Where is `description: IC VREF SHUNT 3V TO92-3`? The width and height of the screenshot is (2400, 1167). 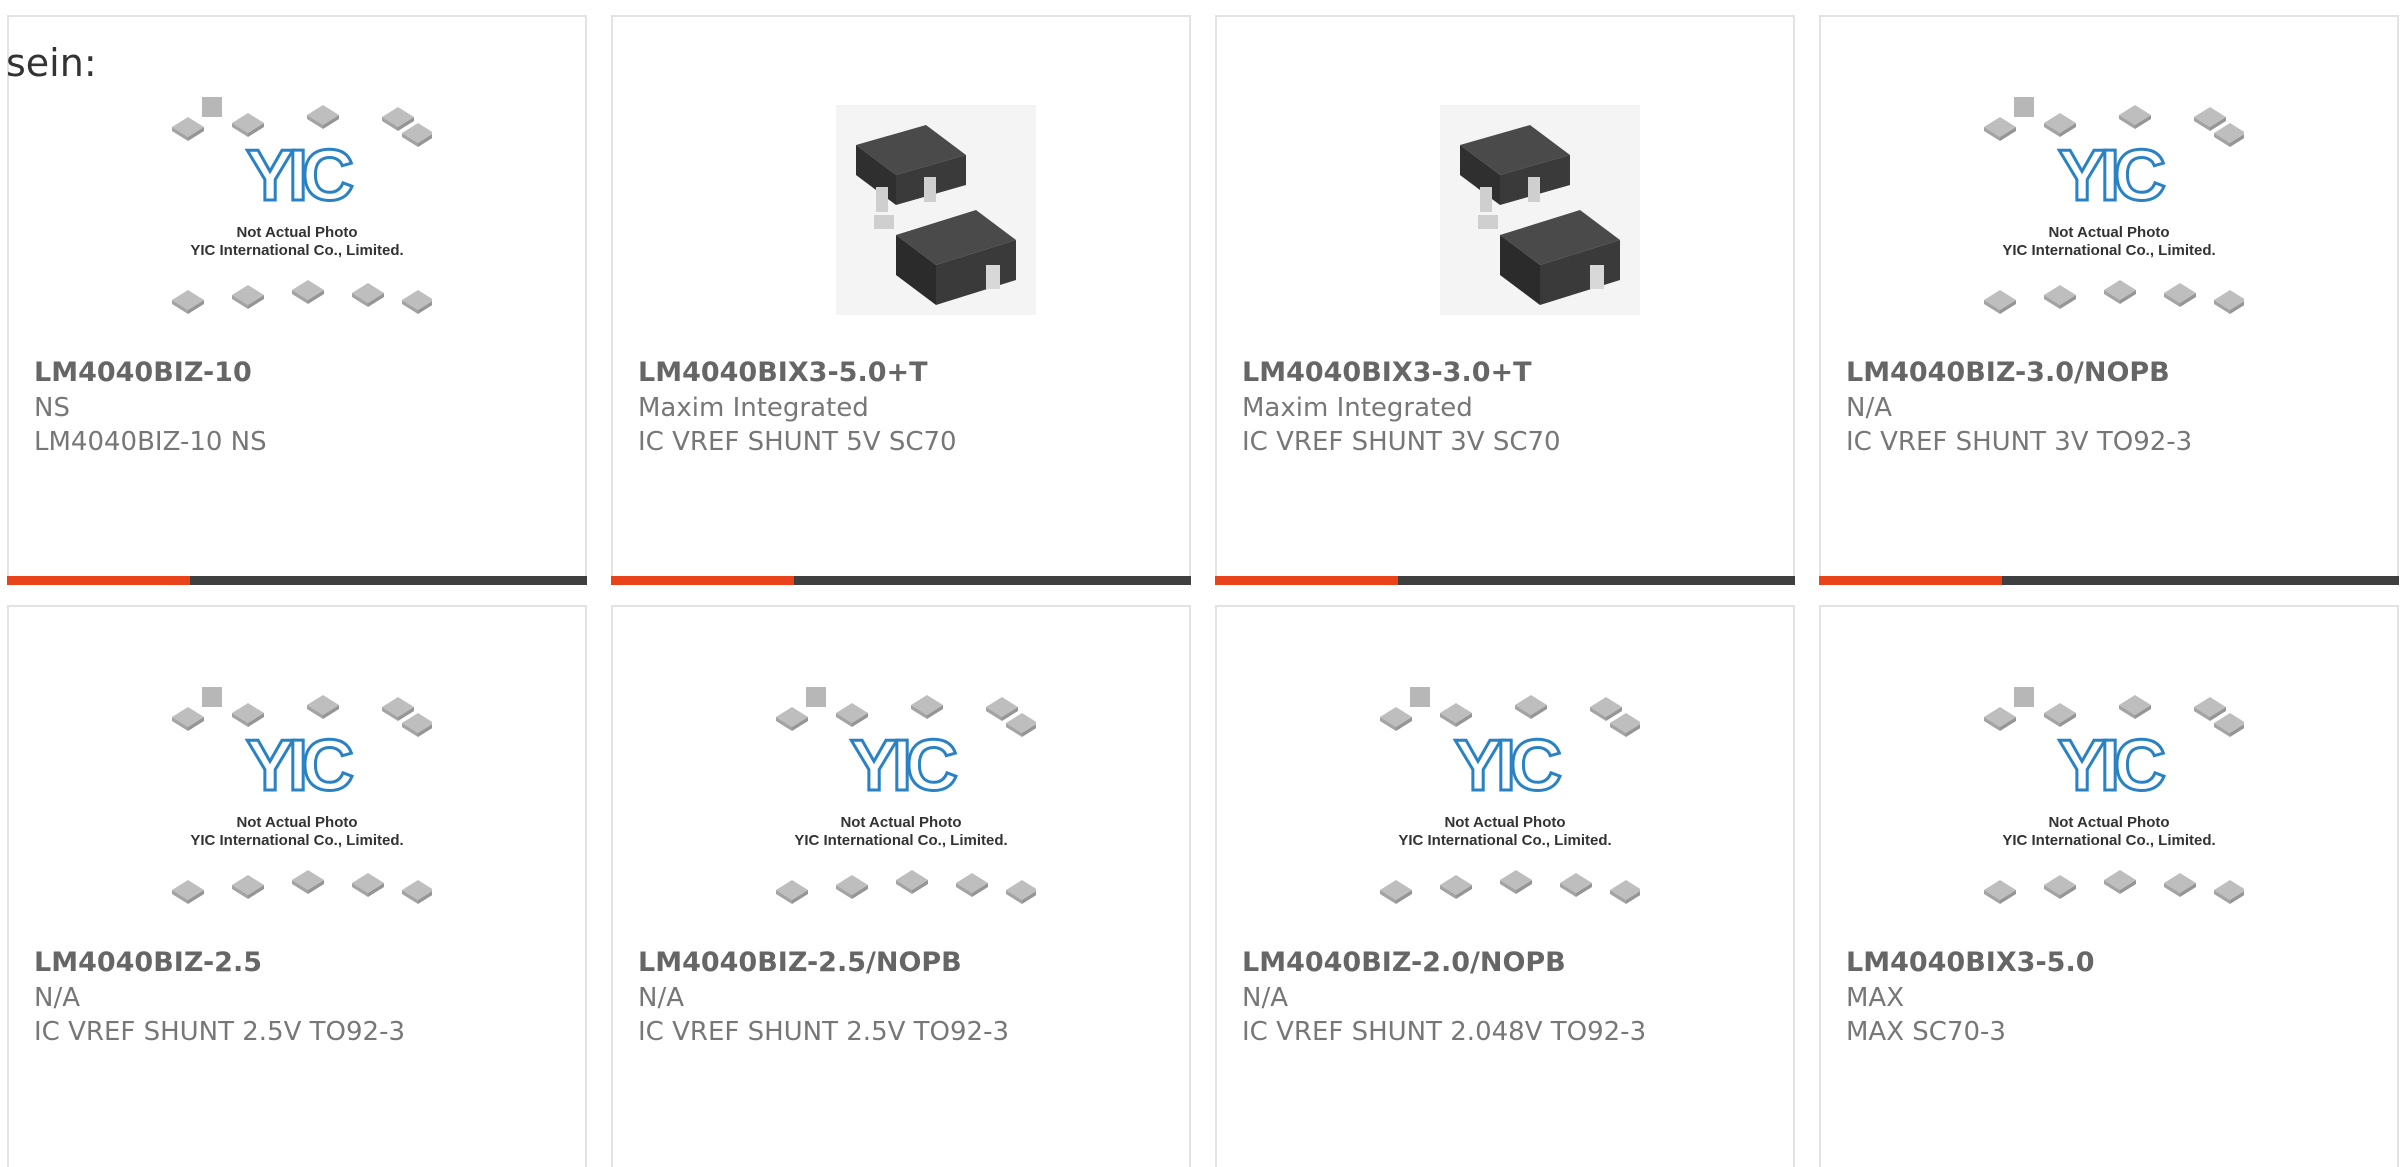 description: IC VREF SHUNT 3V TO92-3 is located at coordinates (2019, 442).